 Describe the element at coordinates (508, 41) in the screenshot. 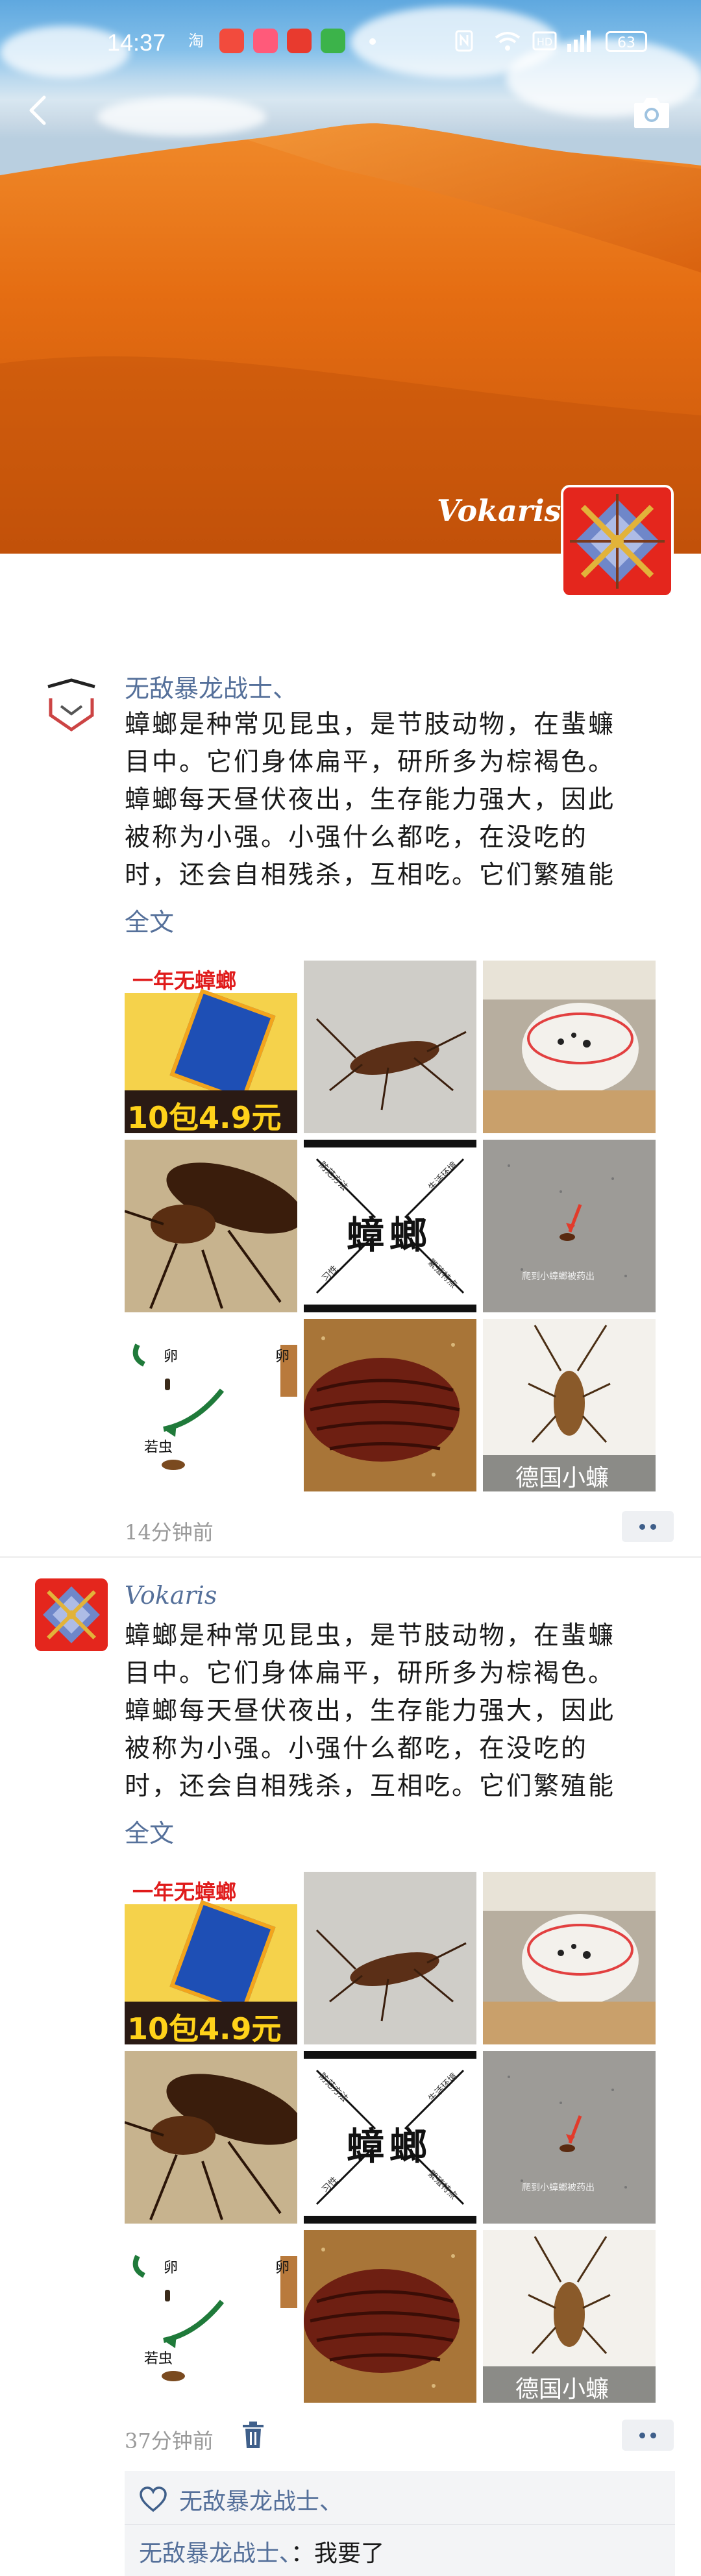

I see `wifi-icon` at that location.